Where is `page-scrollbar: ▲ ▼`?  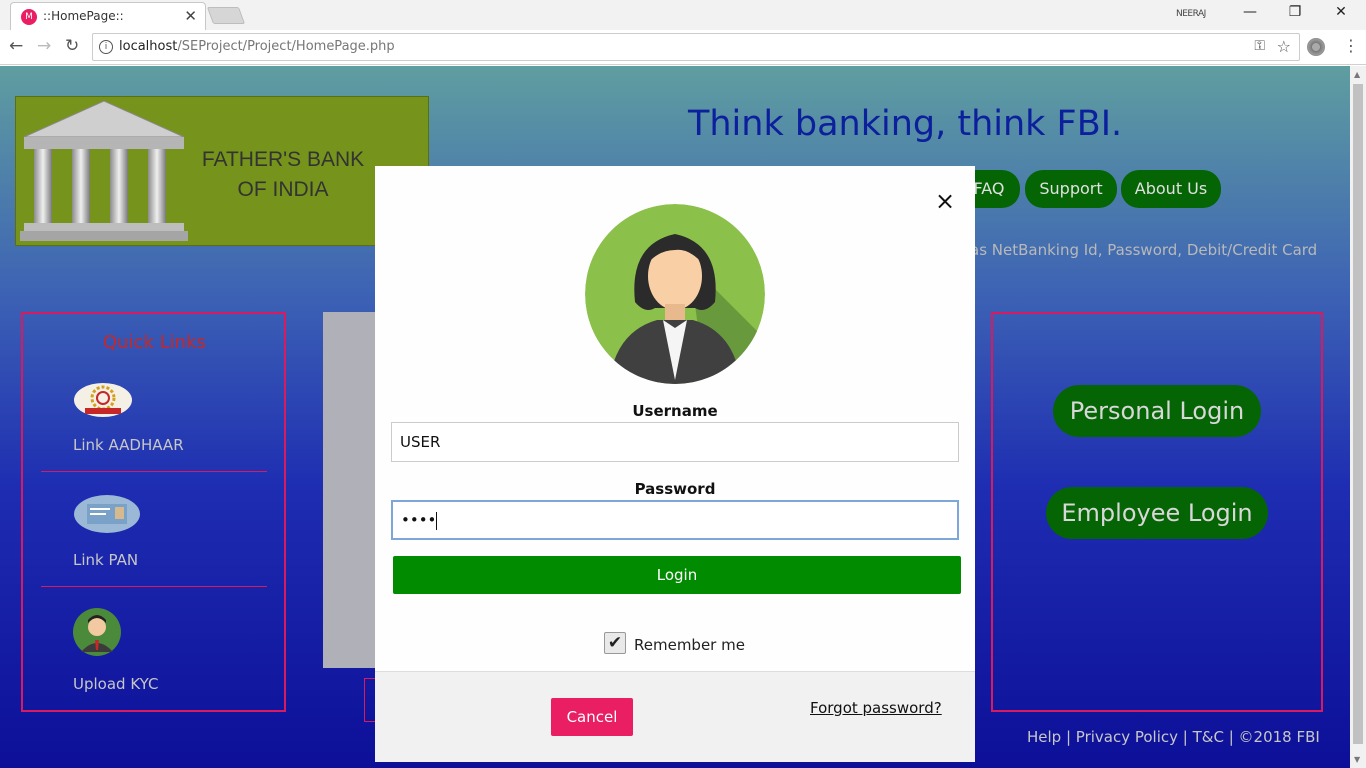 page-scrollbar: ▲ ▼ is located at coordinates (1358, 417).